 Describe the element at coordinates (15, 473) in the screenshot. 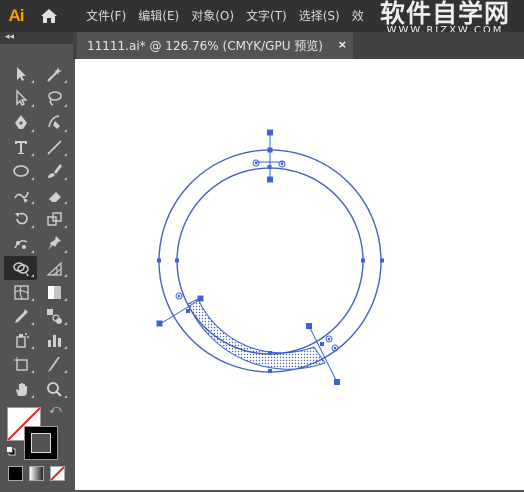

I see `color-mode-button` at that location.